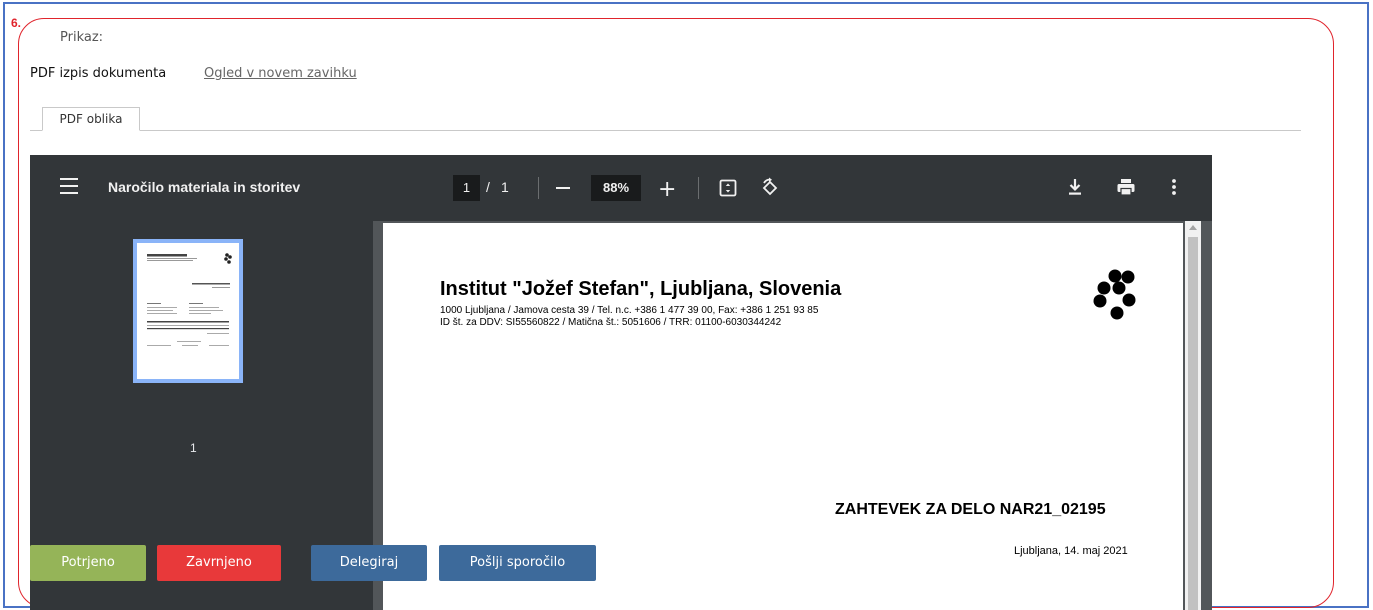 Image resolution: width=1373 pixels, height=610 pixels. I want to click on open-in-new-tab-link: Ogled v novem zavihku, so click(280, 73).